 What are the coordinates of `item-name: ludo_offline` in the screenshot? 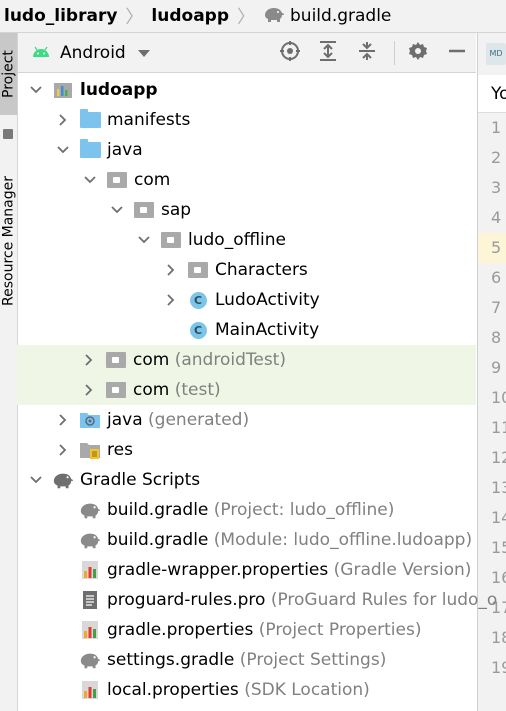 It's located at (237, 240).